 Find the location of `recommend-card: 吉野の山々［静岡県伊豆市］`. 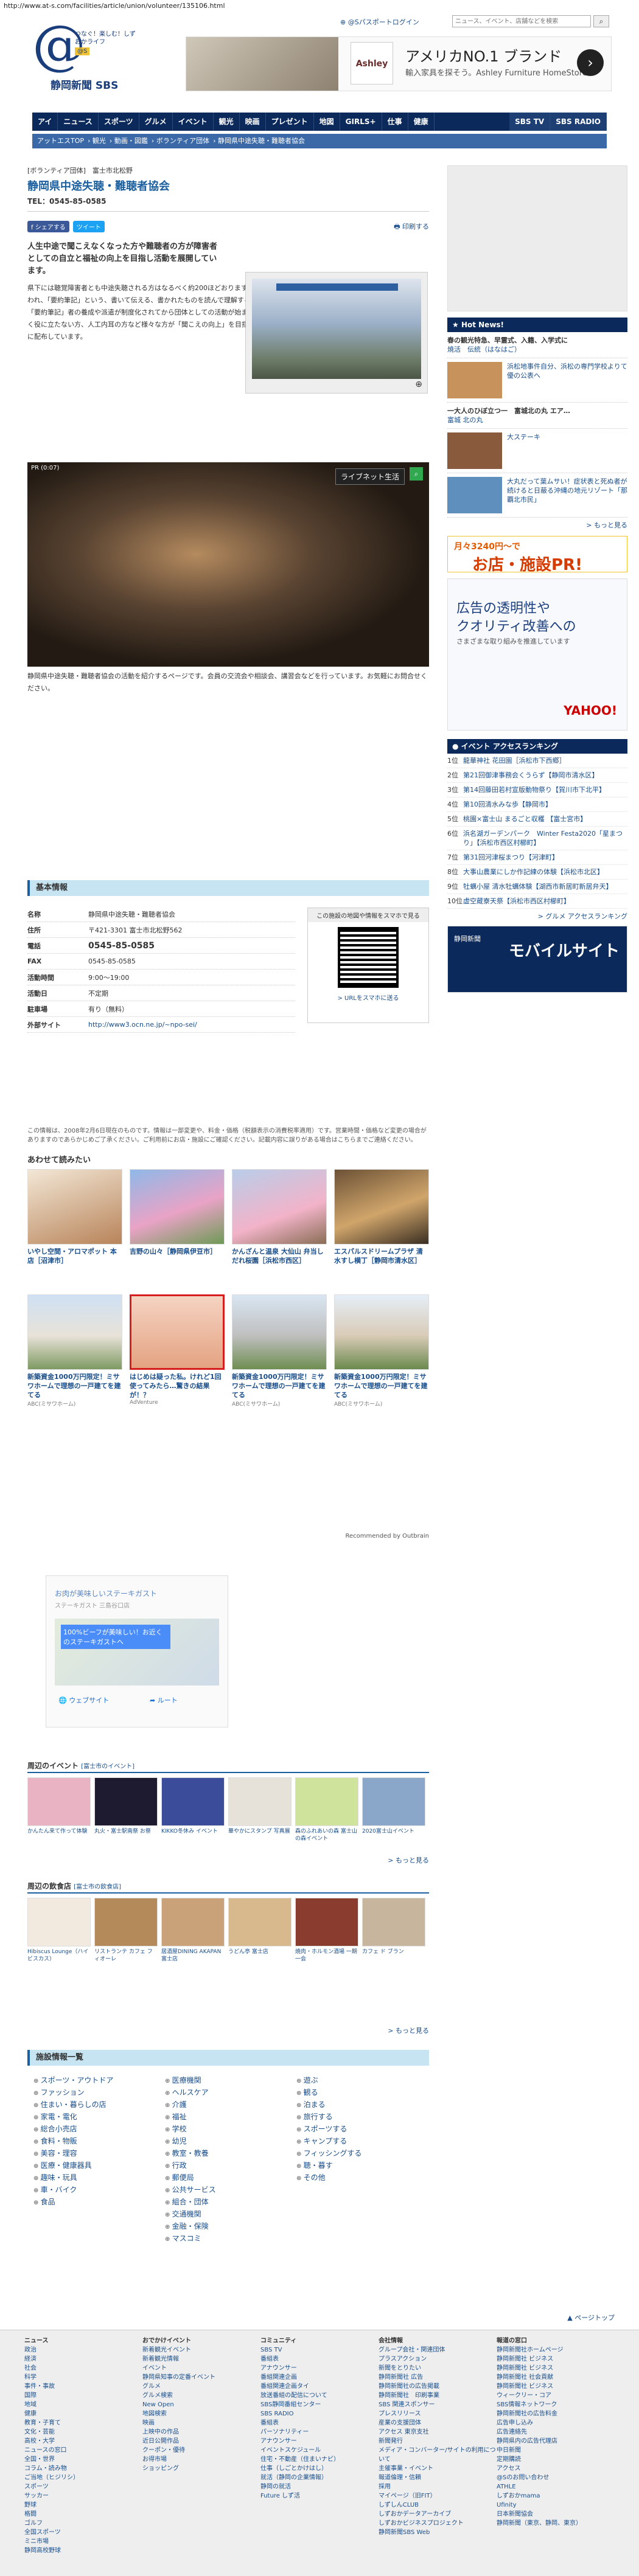

recommend-card: 吉野の山々［静岡県伊豆市］ is located at coordinates (177, 1217).